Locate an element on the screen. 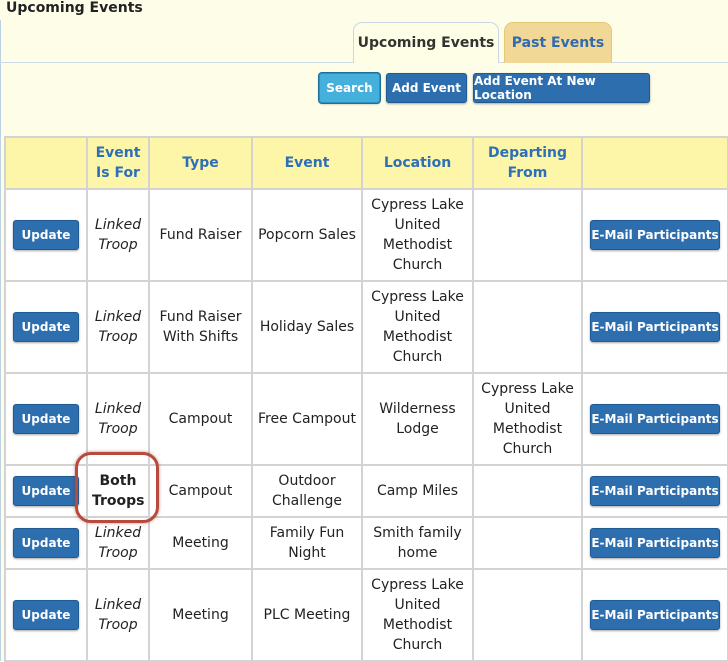 This screenshot has height=662, width=728. location-line: home is located at coordinates (417, 553).